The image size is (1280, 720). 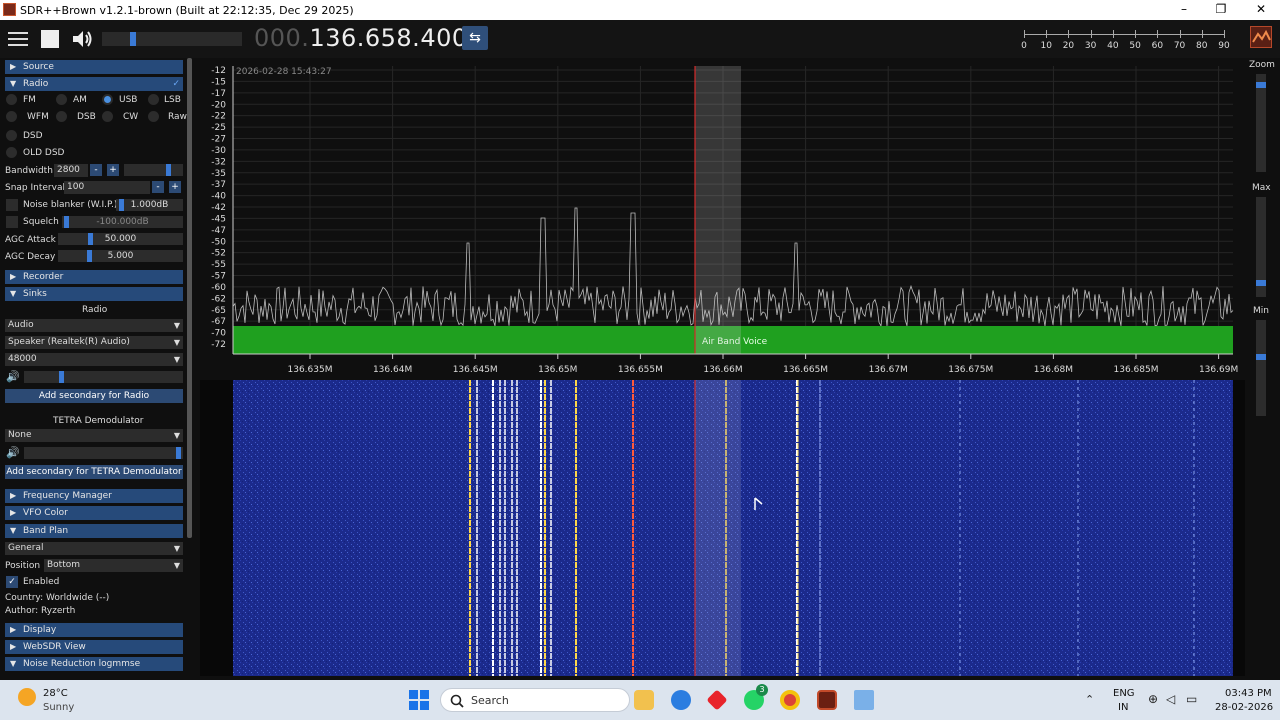 I want to click on app-icon, so click(x=9, y=9).